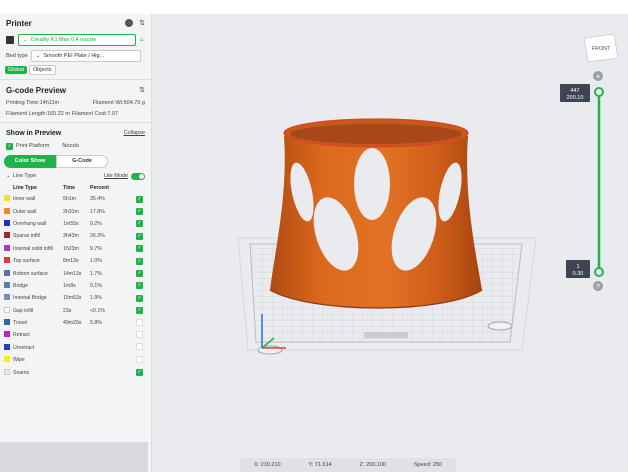 This screenshot has height=472, width=628. Describe the element at coordinates (34, 133) in the screenshot. I see `show-in-preview-title: Show in Preview` at that location.